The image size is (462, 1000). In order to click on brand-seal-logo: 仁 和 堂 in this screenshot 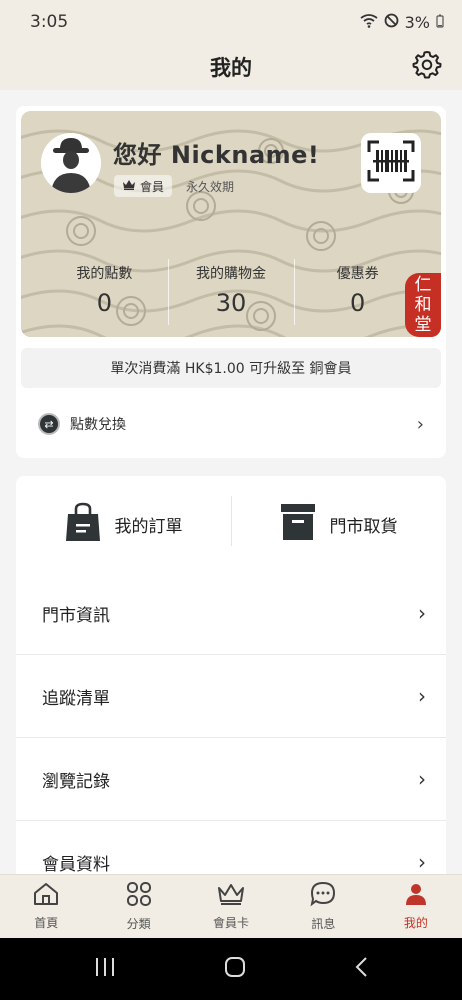, I will do `click(423, 305)`.